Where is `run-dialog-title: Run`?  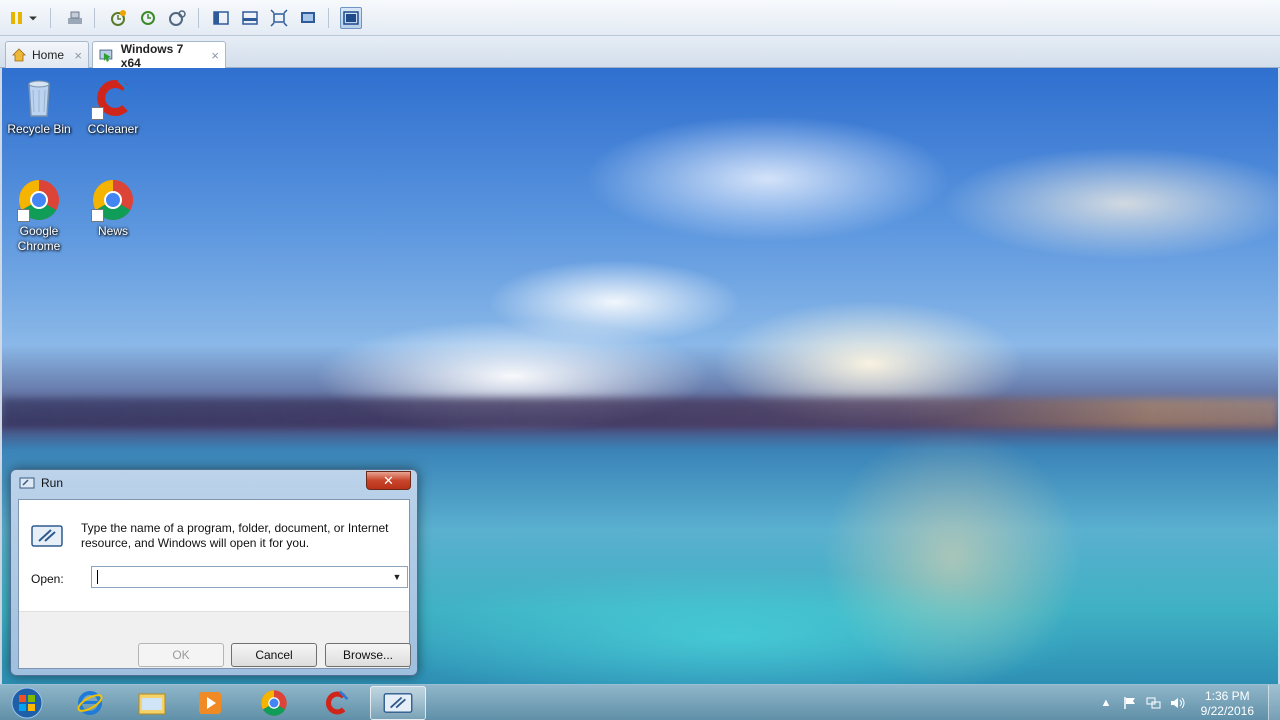 run-dialog-title: Run is located at coordinates (52, 483).